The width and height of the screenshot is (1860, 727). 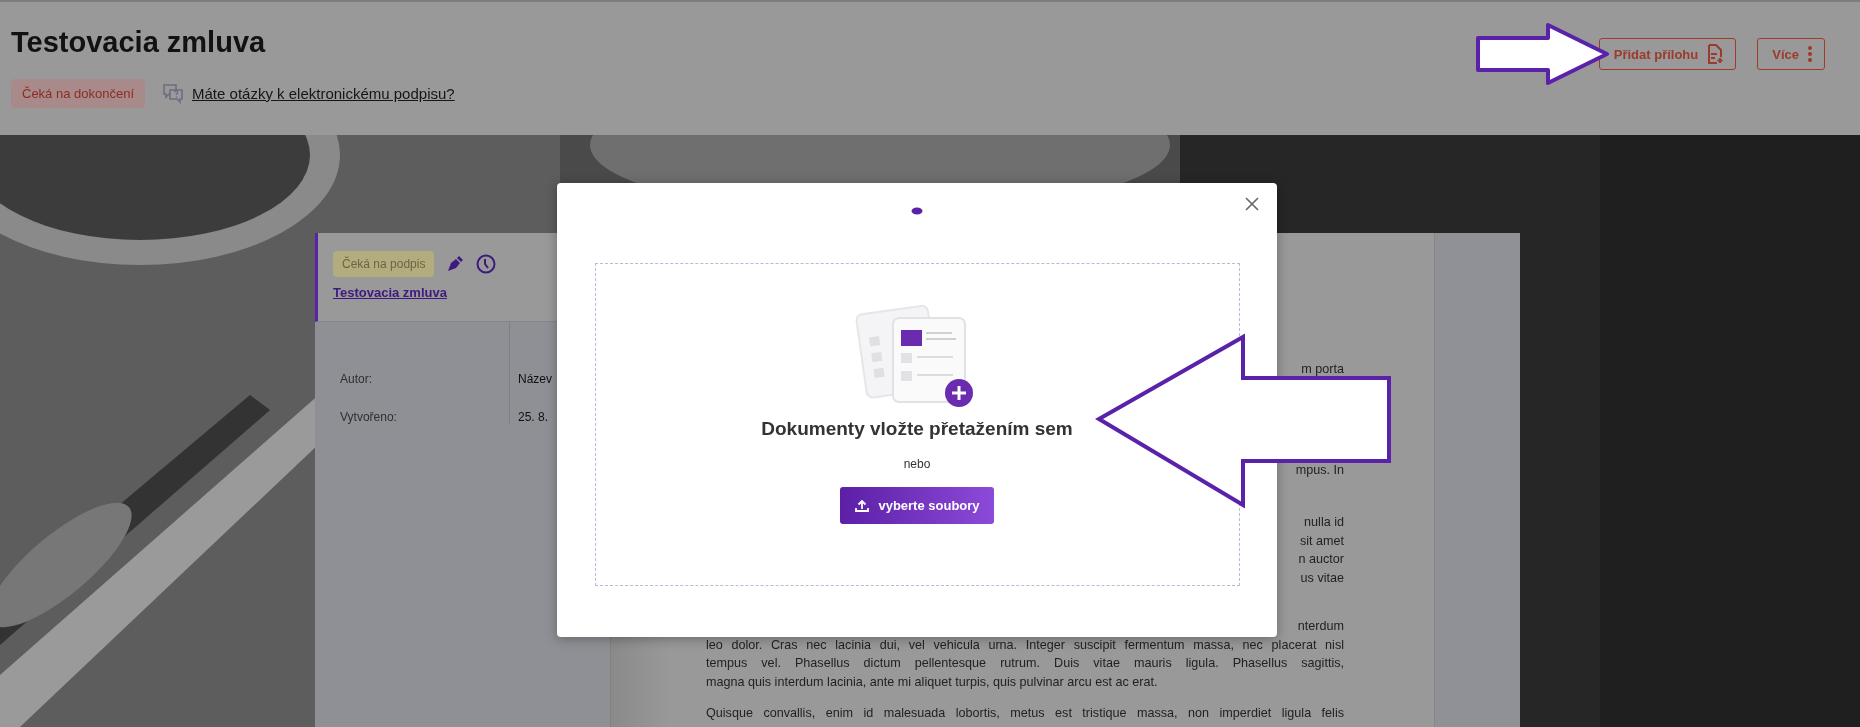 I want to click on document-title-link: Testovacia zmluva, so click(x=390, y=292).